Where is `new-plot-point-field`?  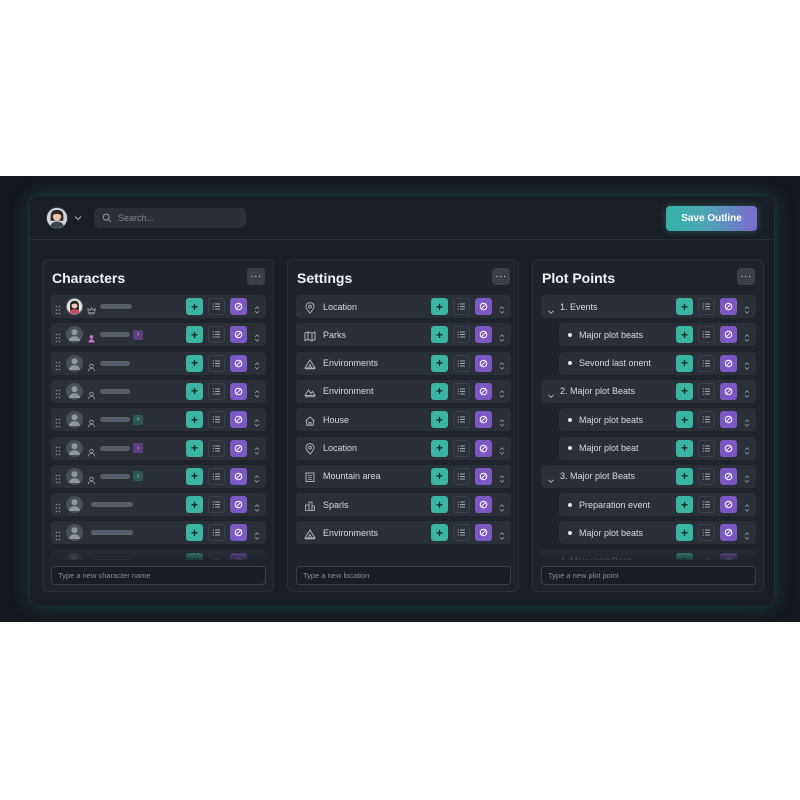 new-plot-point-field is located at coordinates (648, 575).